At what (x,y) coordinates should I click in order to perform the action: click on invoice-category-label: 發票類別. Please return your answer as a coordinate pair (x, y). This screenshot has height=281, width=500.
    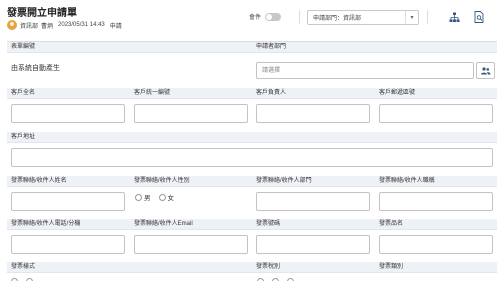
    Looking at the image, I should click on (436, 267).